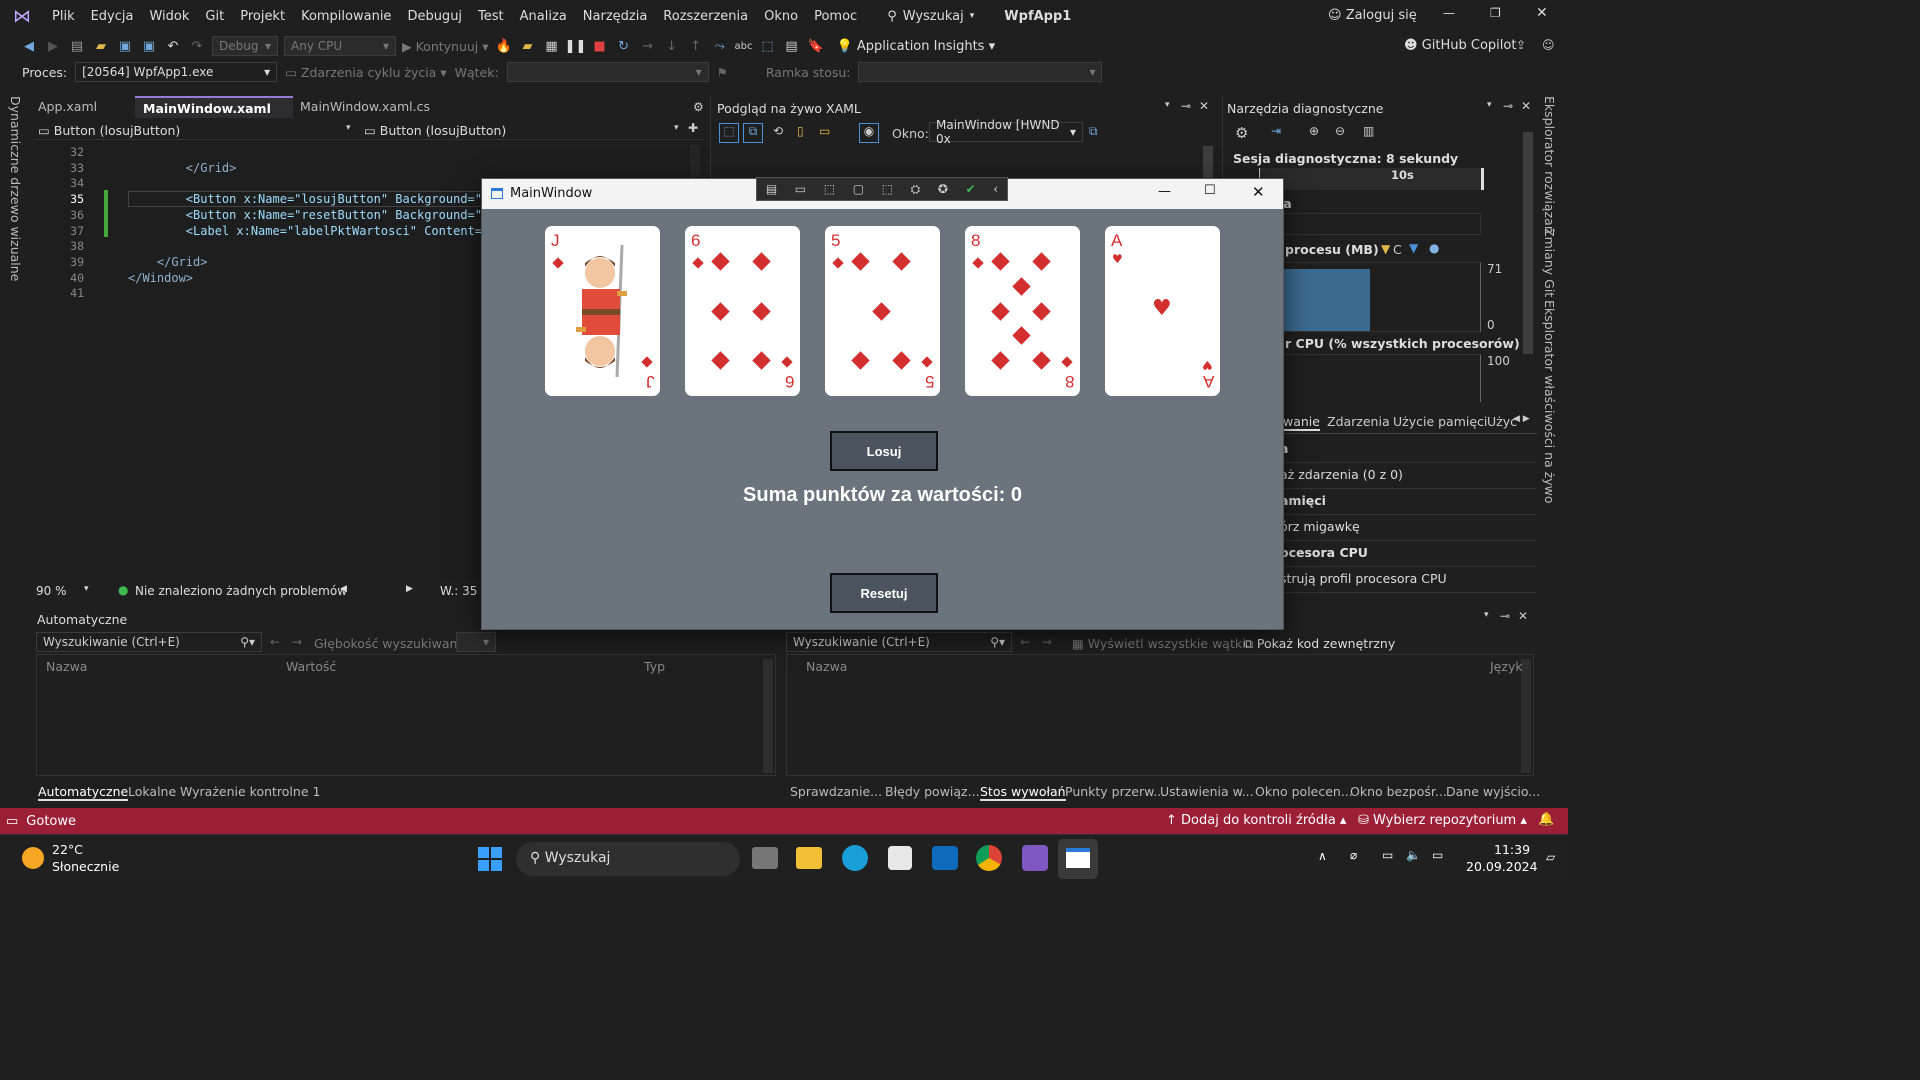 The width and height of the screenshot is (1920, 1080). Describe the element at coordinates (1078, 859) in the screenshot. I see `wpf-app-icon` at that location.